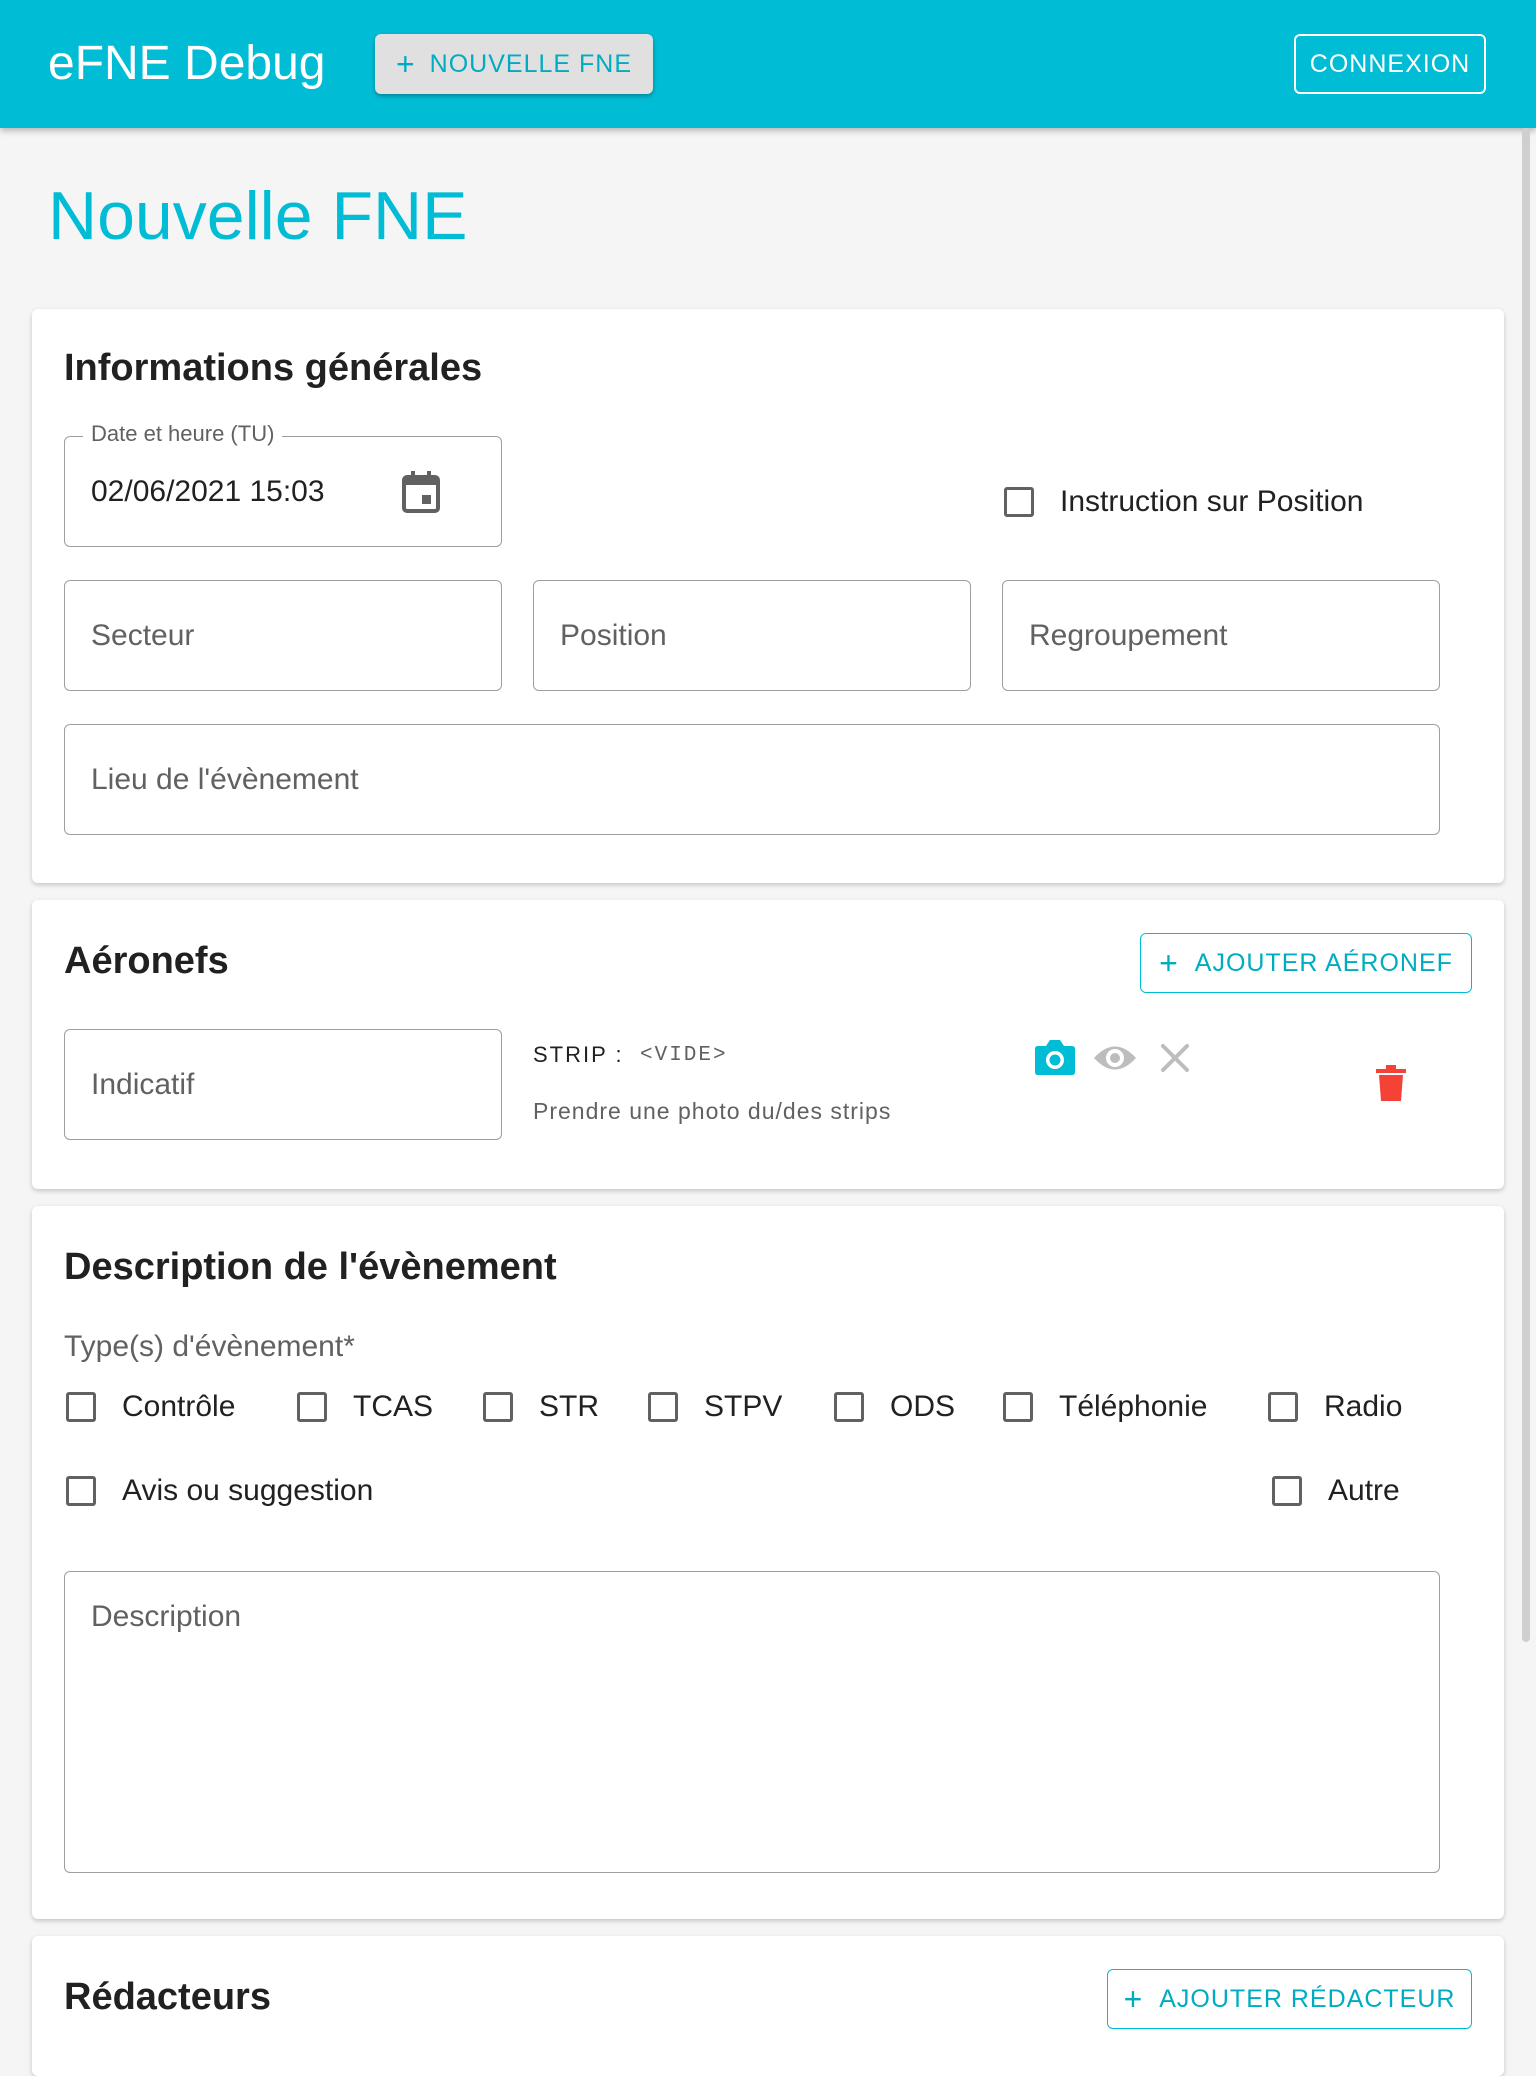 The height and width of the screenshot is (2076, 1536). What do you see at coordinates (146, 961) in the screenshot?
I see `aircraft-title: Aéronefs` at bounding box center [146, 961].